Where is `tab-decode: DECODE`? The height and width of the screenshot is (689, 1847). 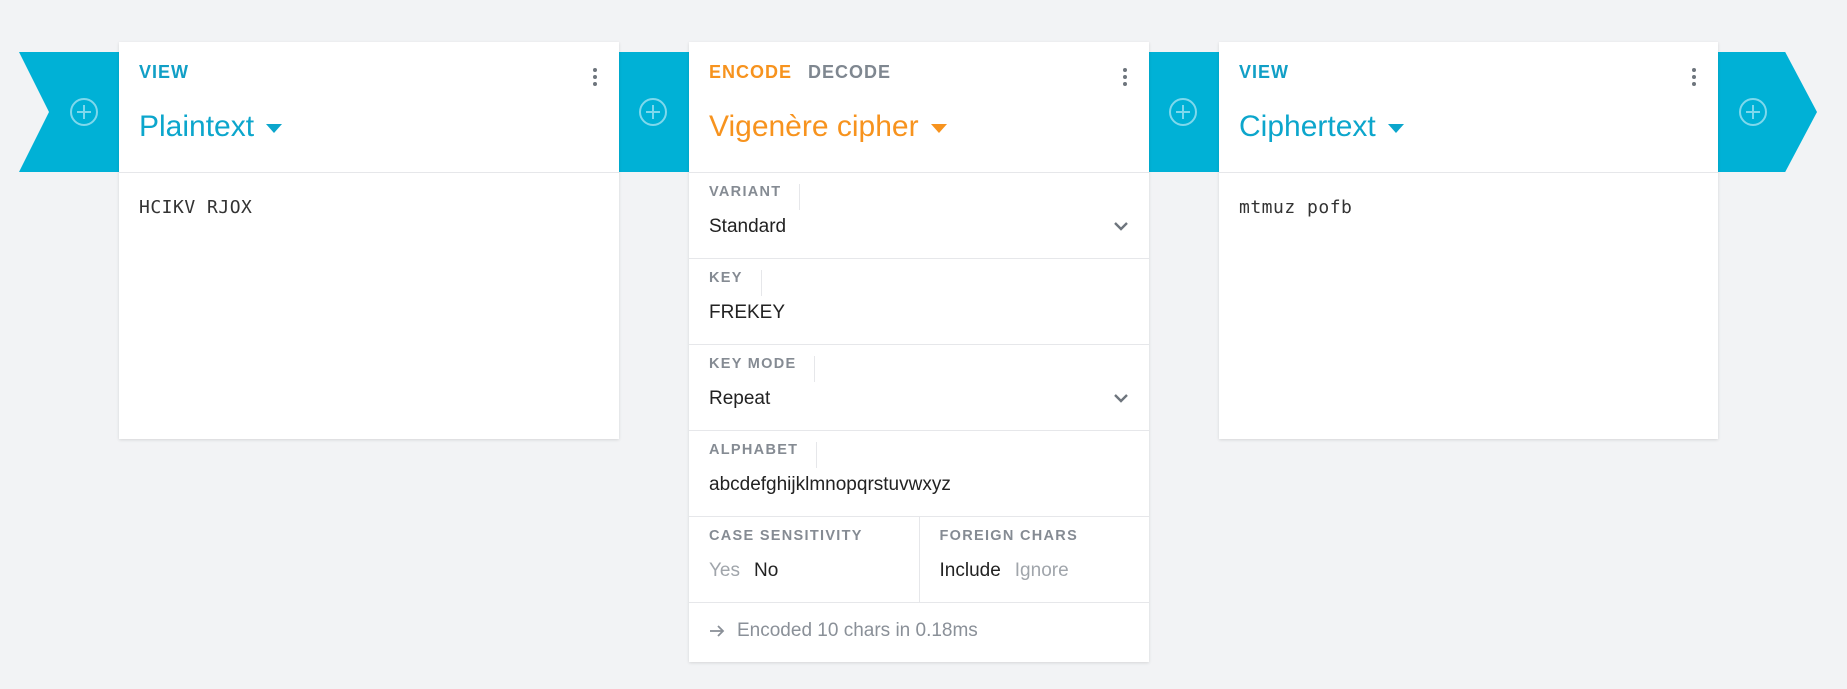
tab-decode: DECODE is located at coordinates (849, 72).